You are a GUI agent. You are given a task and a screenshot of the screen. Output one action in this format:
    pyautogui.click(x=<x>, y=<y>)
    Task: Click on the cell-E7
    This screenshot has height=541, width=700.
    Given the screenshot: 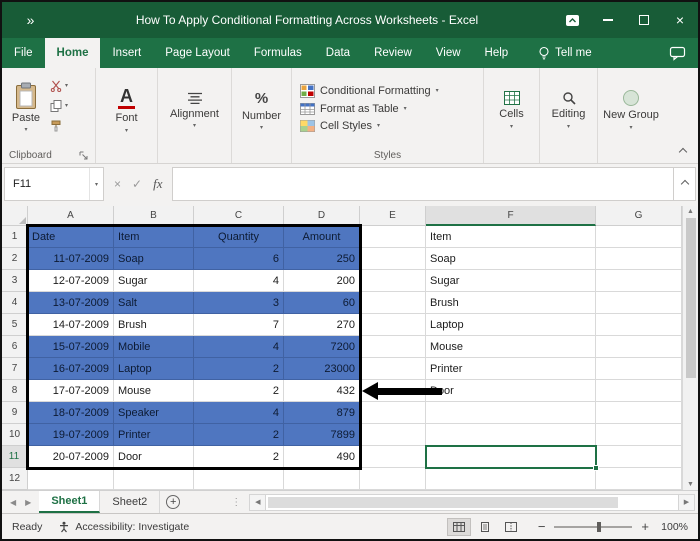 What is the action you would take?
    pyautogui.click(x=393, y=369)
    